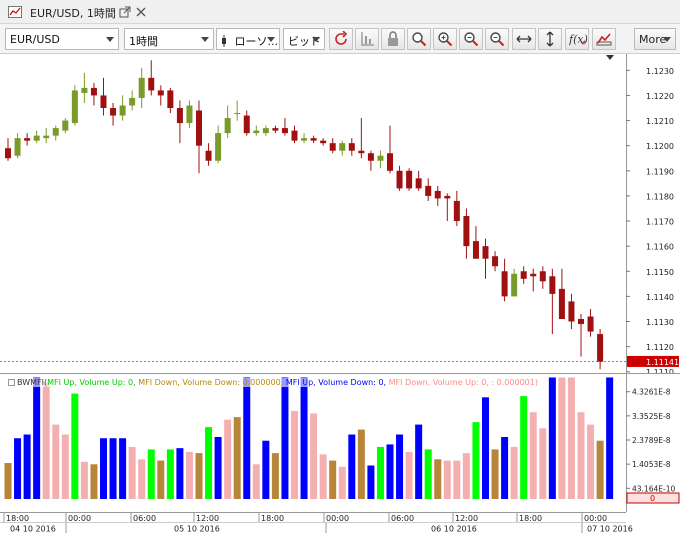  I want to click on indicator-settings-icon, so click(11, 382).